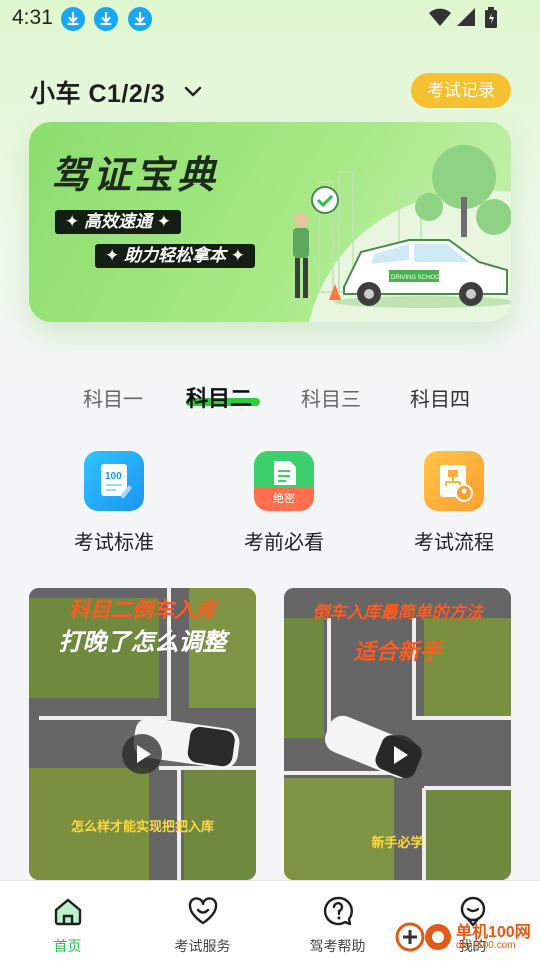 This screenshot has width=540, height=961. I want to click on video-title-line2: 适合新手, so click(397, 651).